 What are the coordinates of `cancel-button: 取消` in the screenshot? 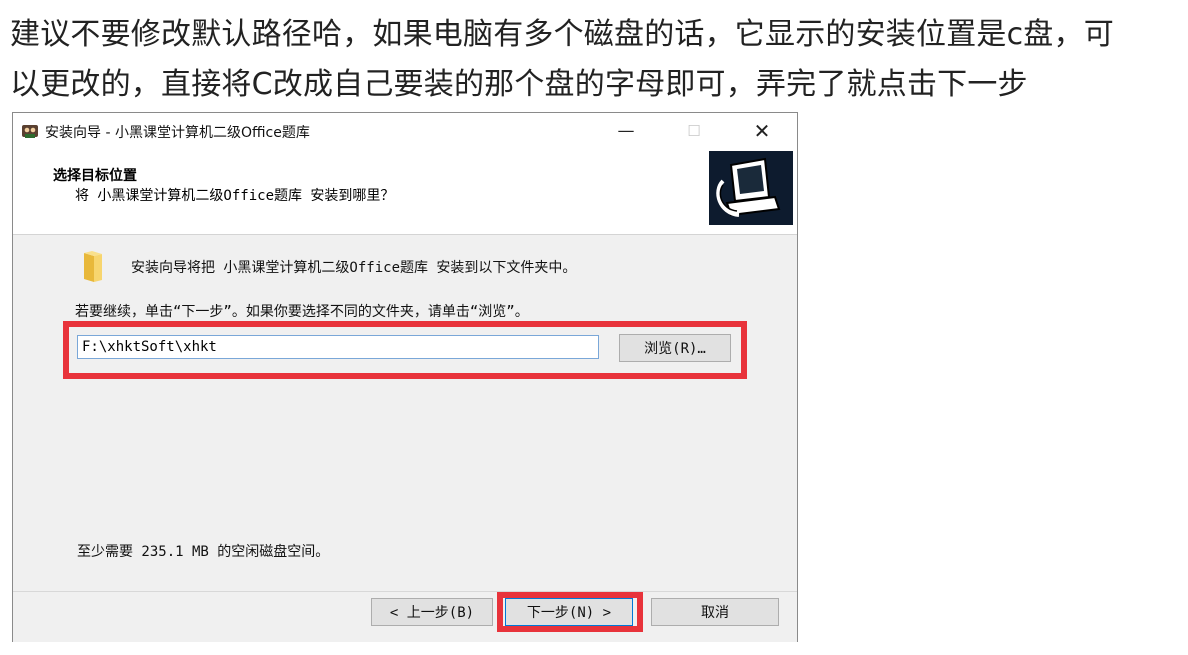 It's located at (715, 612).